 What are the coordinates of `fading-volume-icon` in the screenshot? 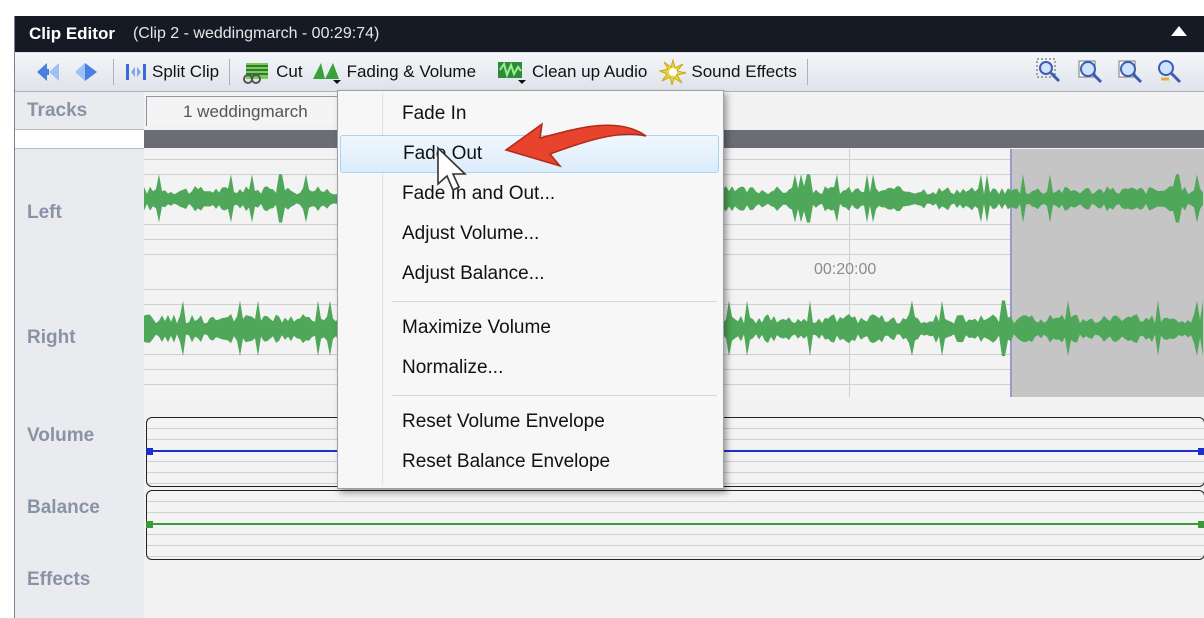 It's located at (326, 73).